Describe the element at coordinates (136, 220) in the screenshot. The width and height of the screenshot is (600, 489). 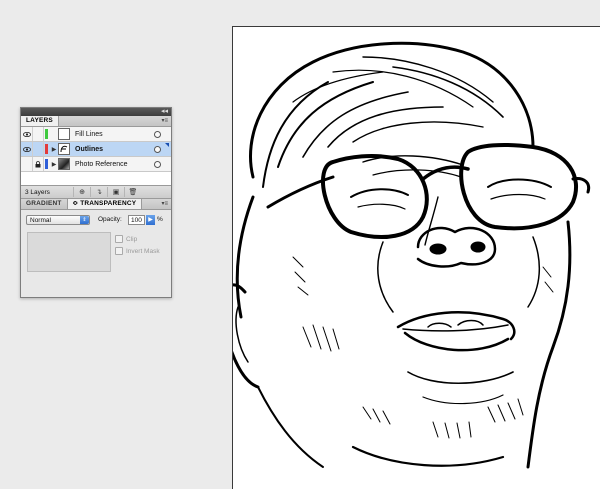
I see `opacity-input: 100` at that location.